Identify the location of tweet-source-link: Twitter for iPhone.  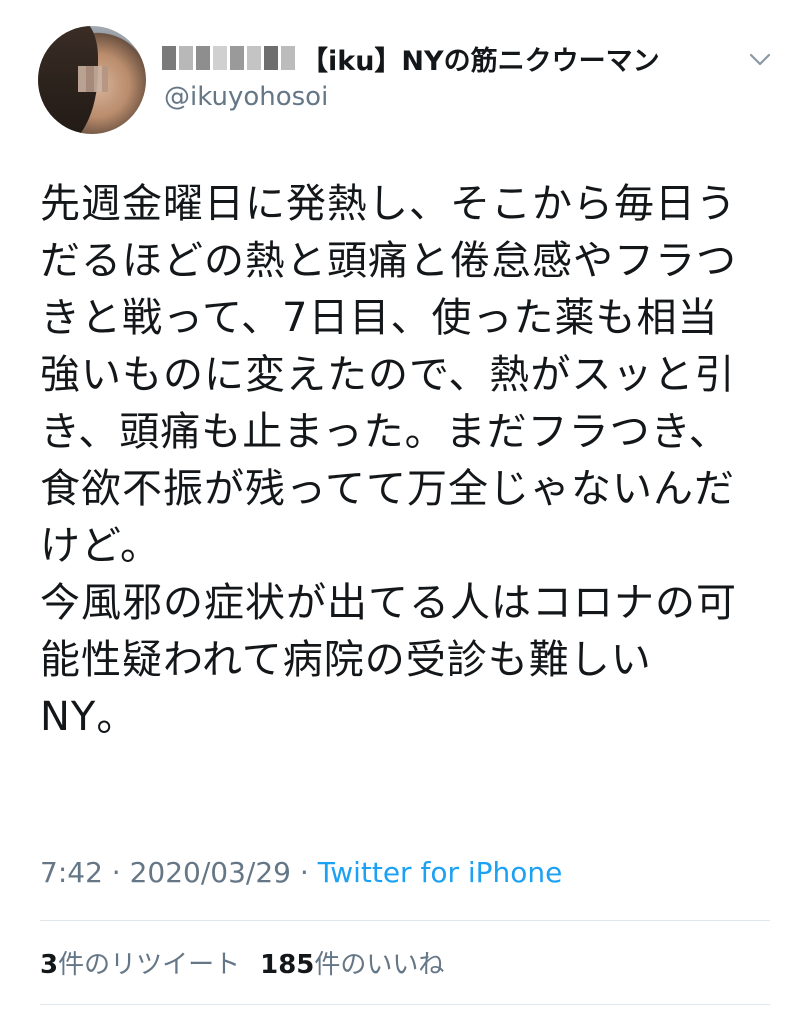
(440, 872).